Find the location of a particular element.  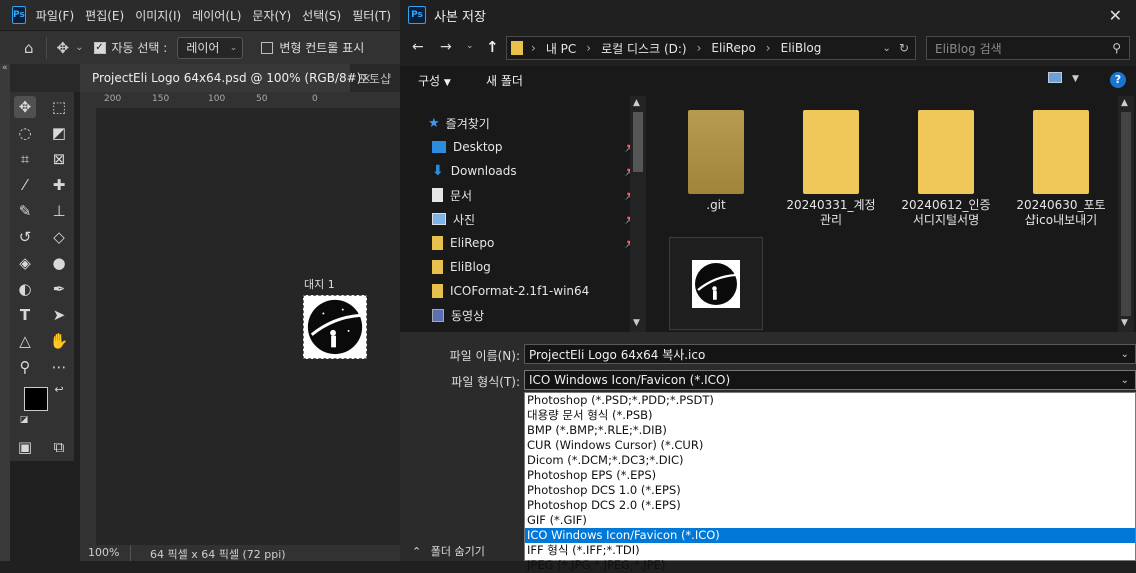

filetype-option: IFF 형식 (*.IFF;*.TDI) is located at coordinates (830, 550).